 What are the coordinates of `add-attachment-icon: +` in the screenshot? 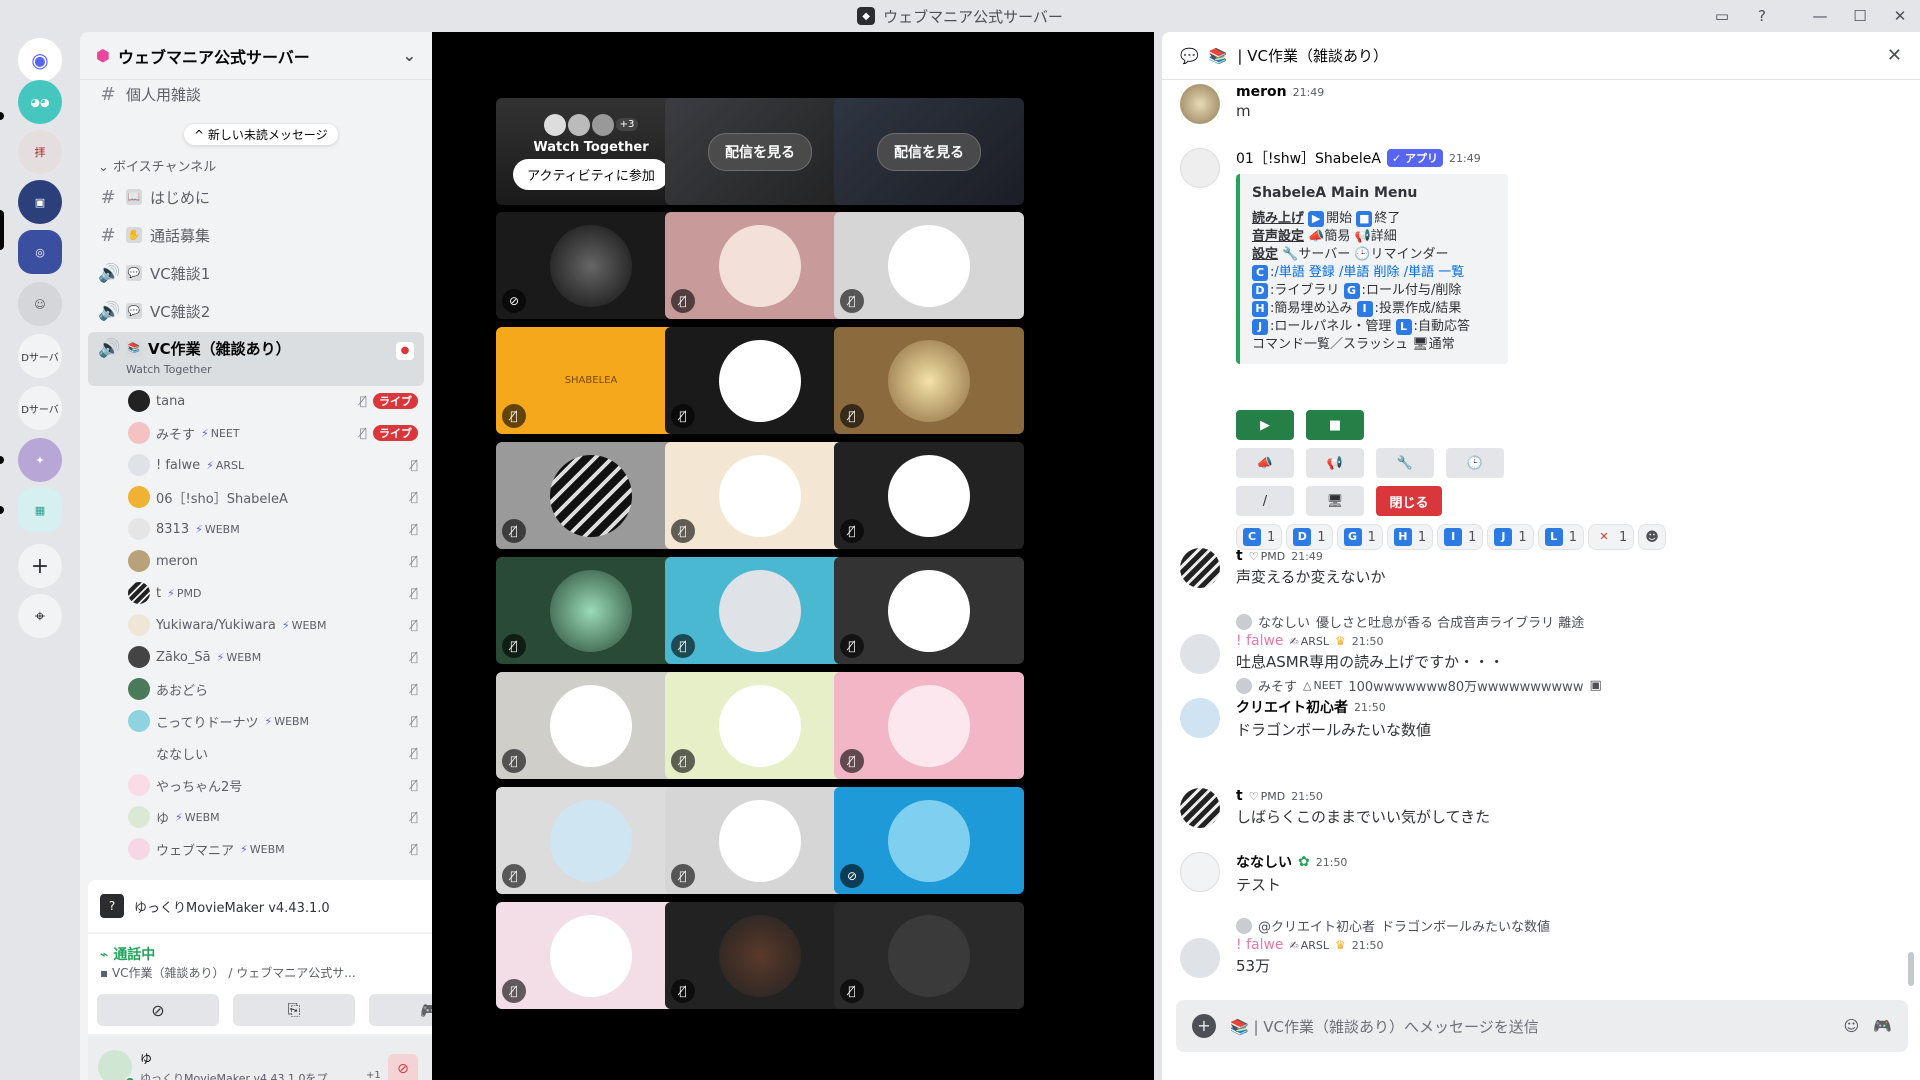 It's located at (1204, 1026).